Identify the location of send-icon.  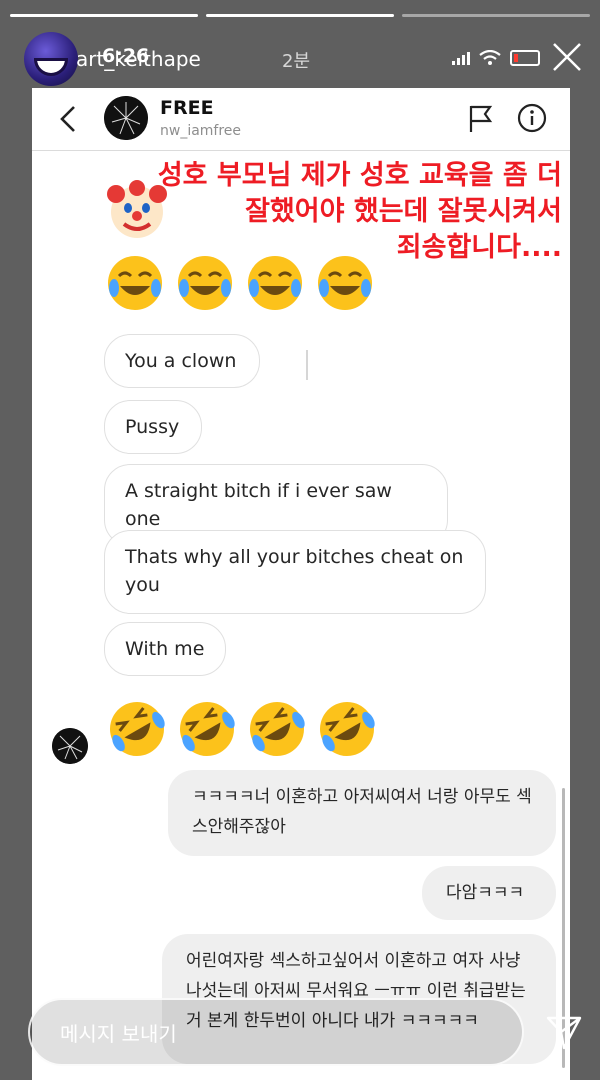
(564, 1032).